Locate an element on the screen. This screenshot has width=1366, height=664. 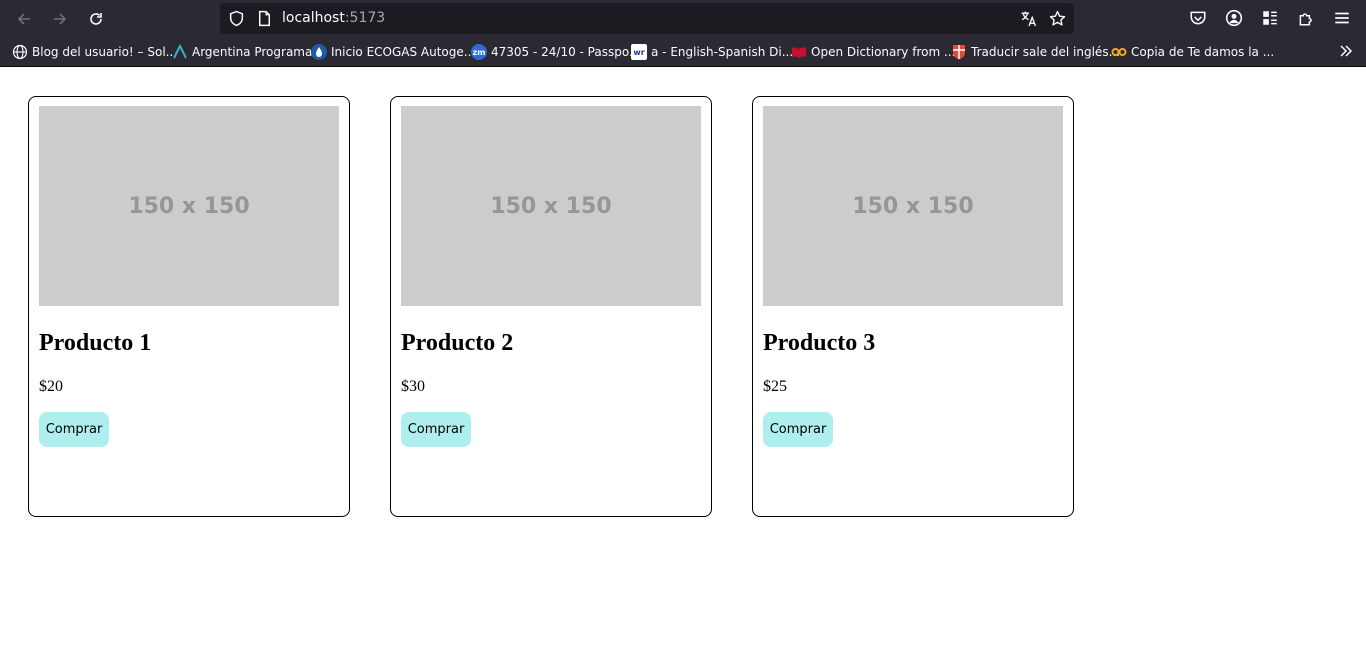
product-name: Producto 1 is located at coordinates (95, 343).